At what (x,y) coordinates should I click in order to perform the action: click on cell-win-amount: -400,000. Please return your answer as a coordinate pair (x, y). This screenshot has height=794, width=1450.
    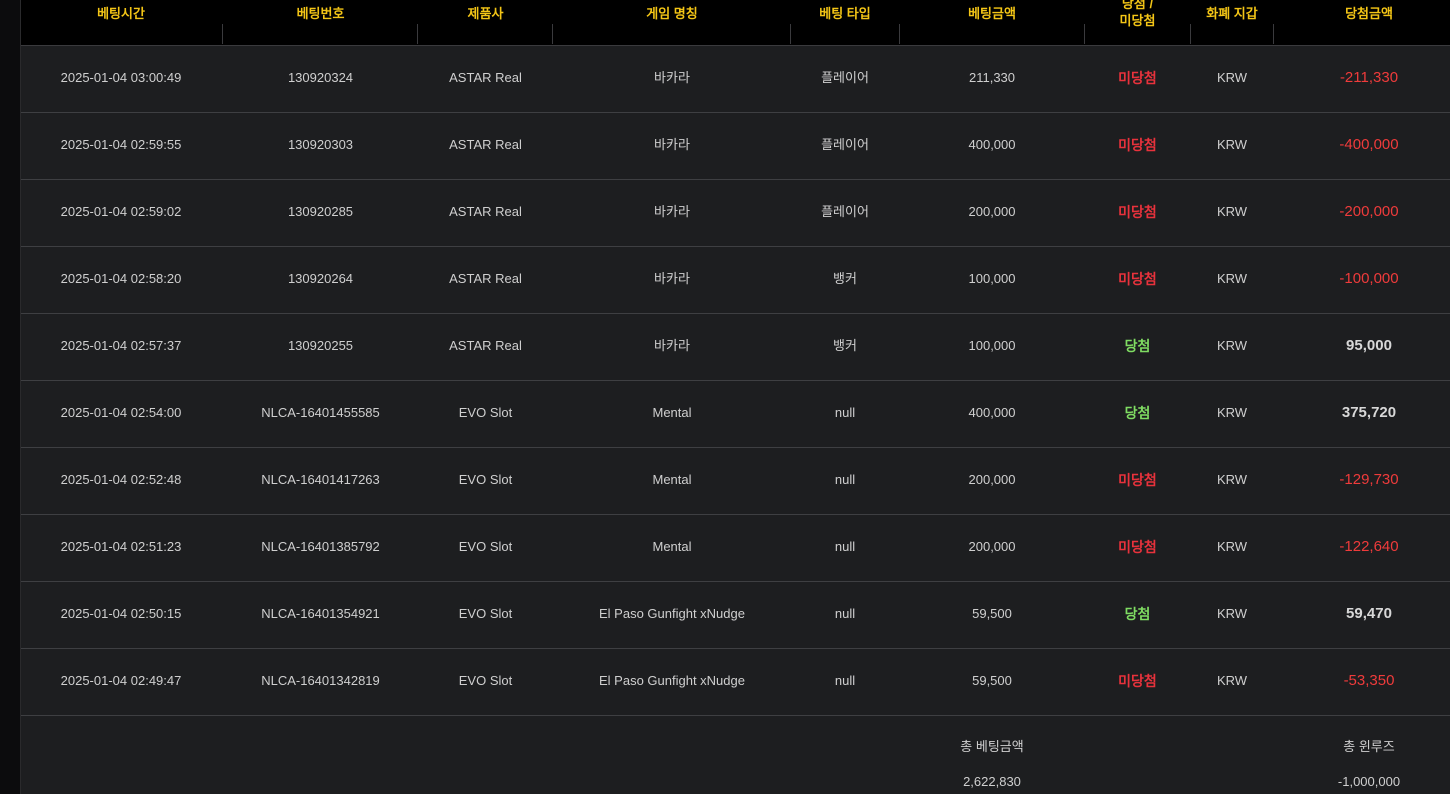
    Looking at the image, I should click on (1369, 144).